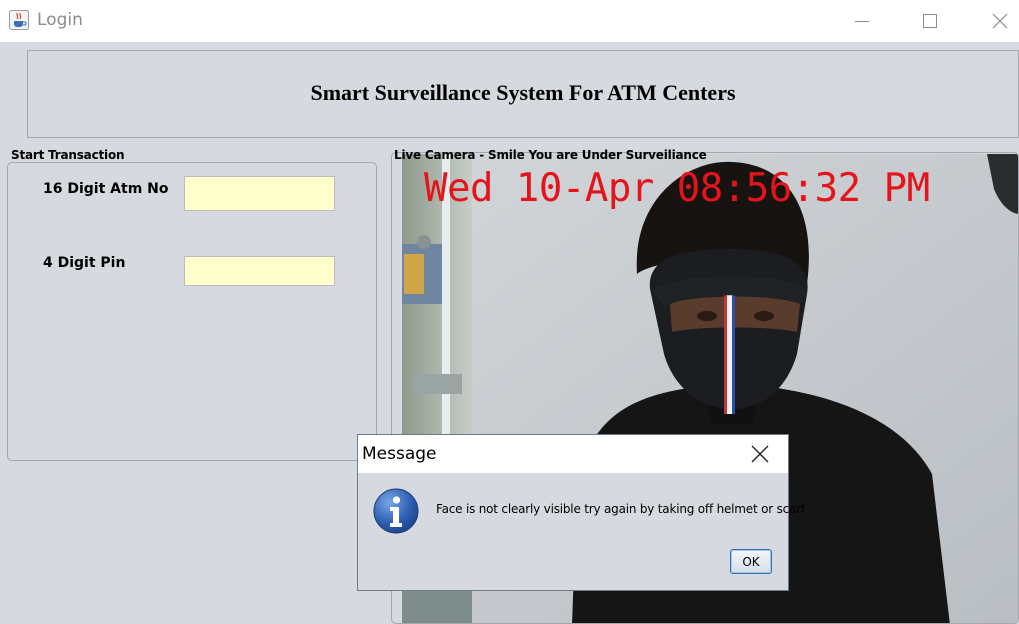 The height and width of the screenshot is (624, 1019). What do you see at coordinates (509, 21) in the screenshot?
I see `window-titlebar: Login` at bounding box center [509, 21].